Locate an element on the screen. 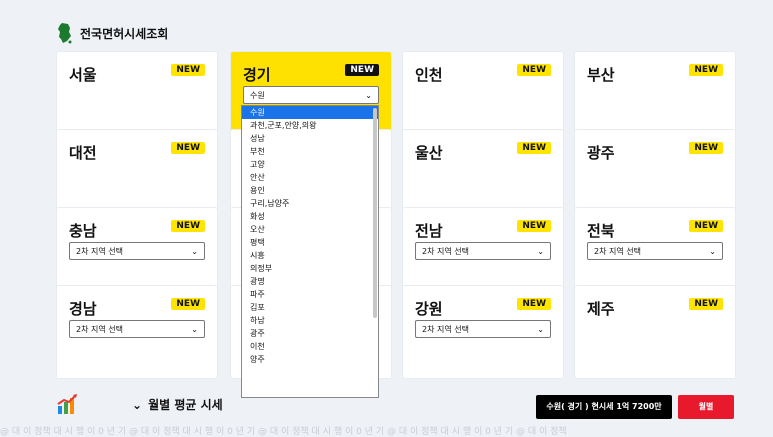 Image resolution: width=773 pixels, height=437 pixels. dropdown-option: 의정부 is located at coordinates (310, 268).